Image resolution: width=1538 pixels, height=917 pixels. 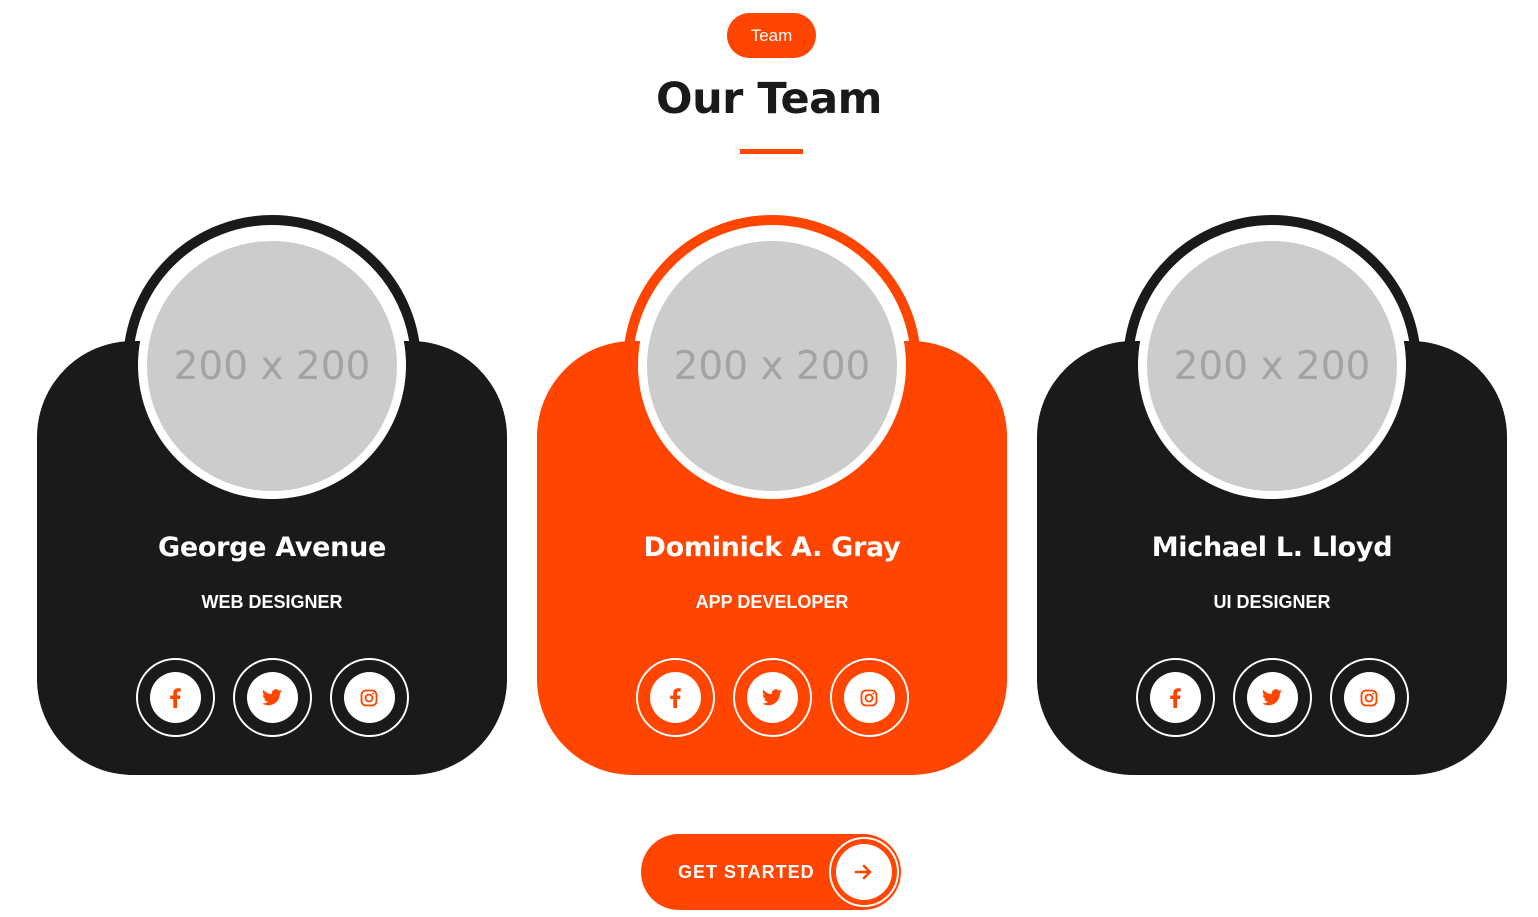 I want to click on arrow-circle, so click(x=864, y=872).